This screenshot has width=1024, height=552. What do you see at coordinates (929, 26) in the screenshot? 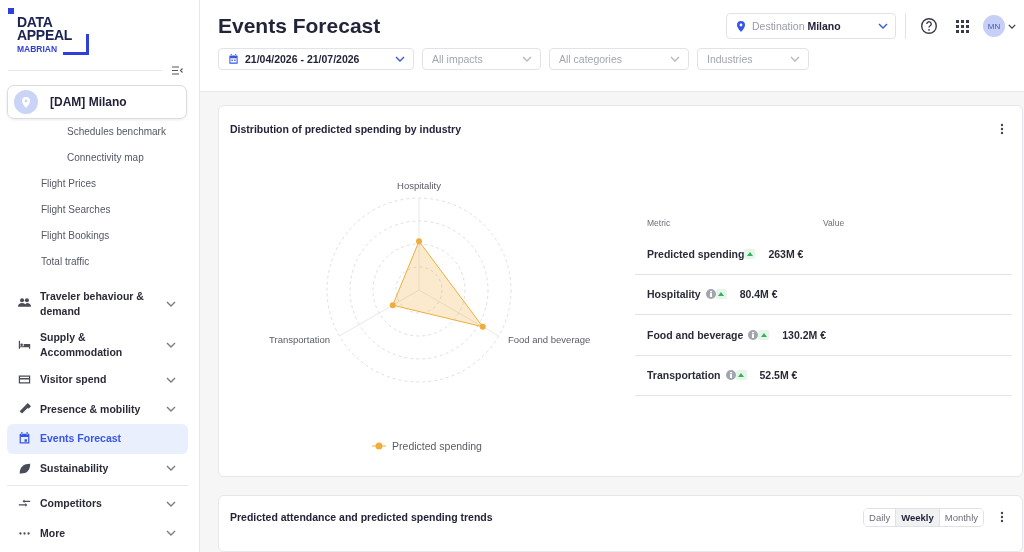
I see `help-icon` at bounding box center [929, 26].